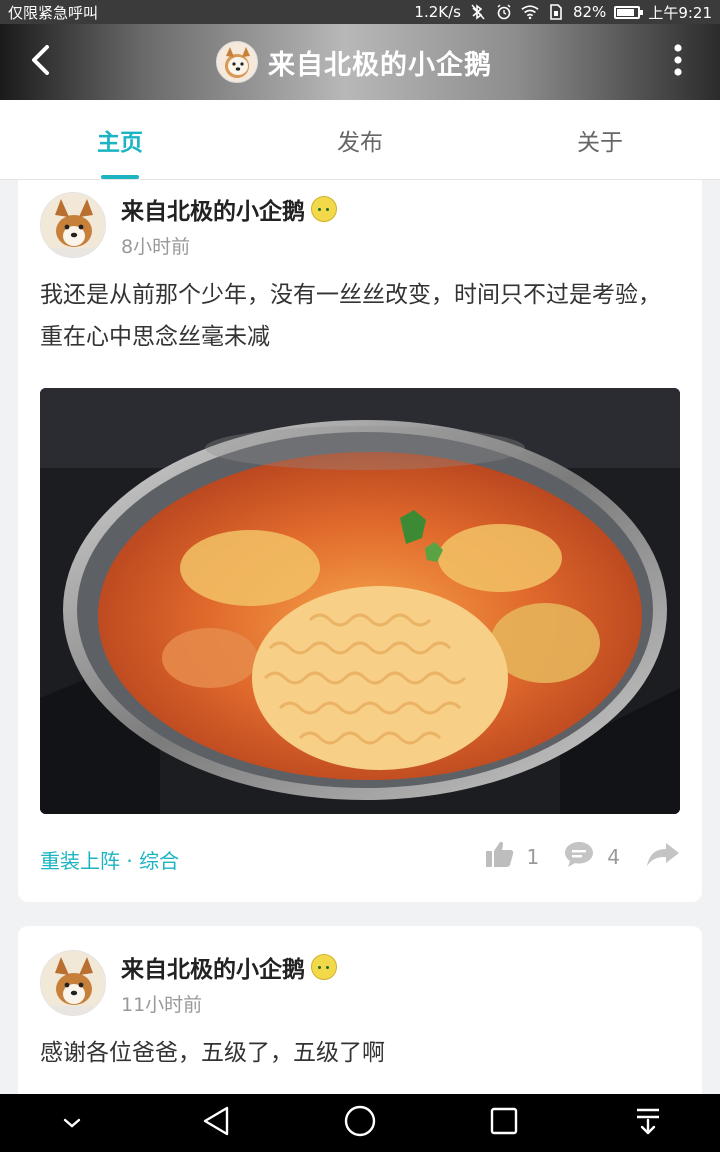 The image size is (720, 1152). I want to click on system-nav-bar, so click(360, 1123).